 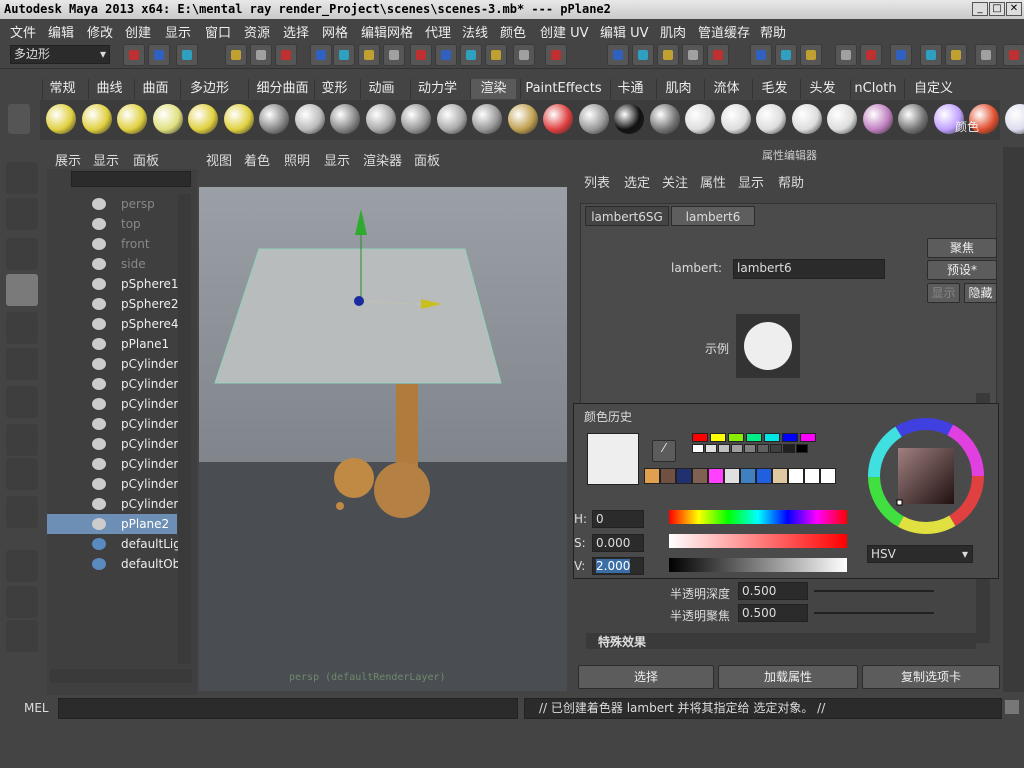 I want to click on menu-16: 管道缓存, so click(x=724, y=31).